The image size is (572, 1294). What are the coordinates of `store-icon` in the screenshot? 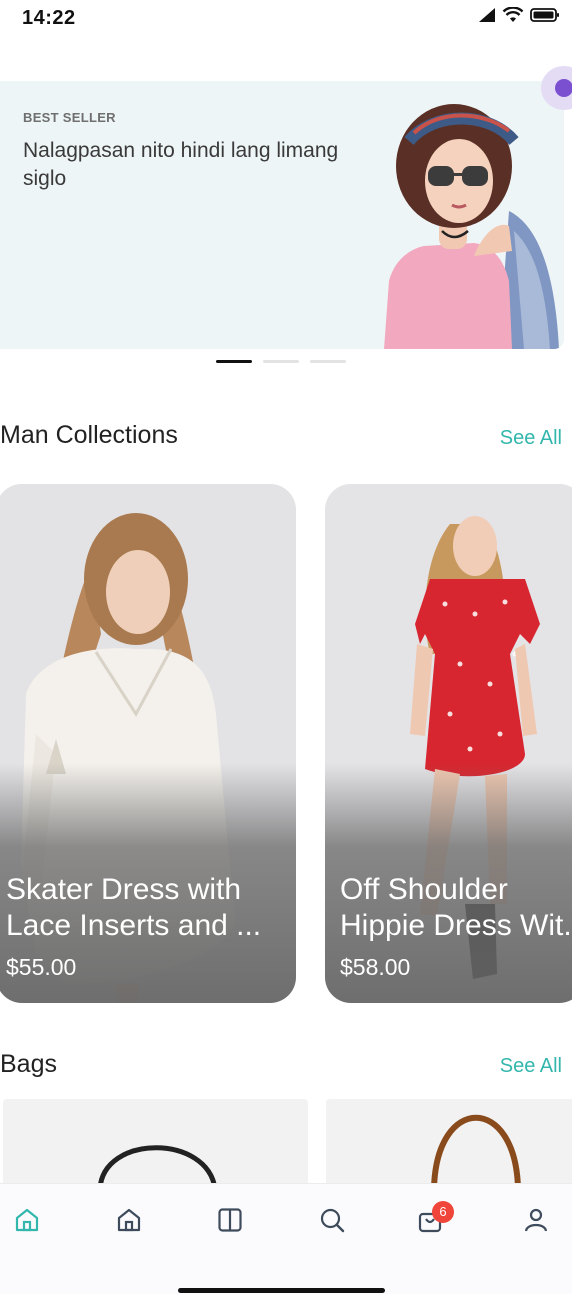 It's located at (129, 1220).